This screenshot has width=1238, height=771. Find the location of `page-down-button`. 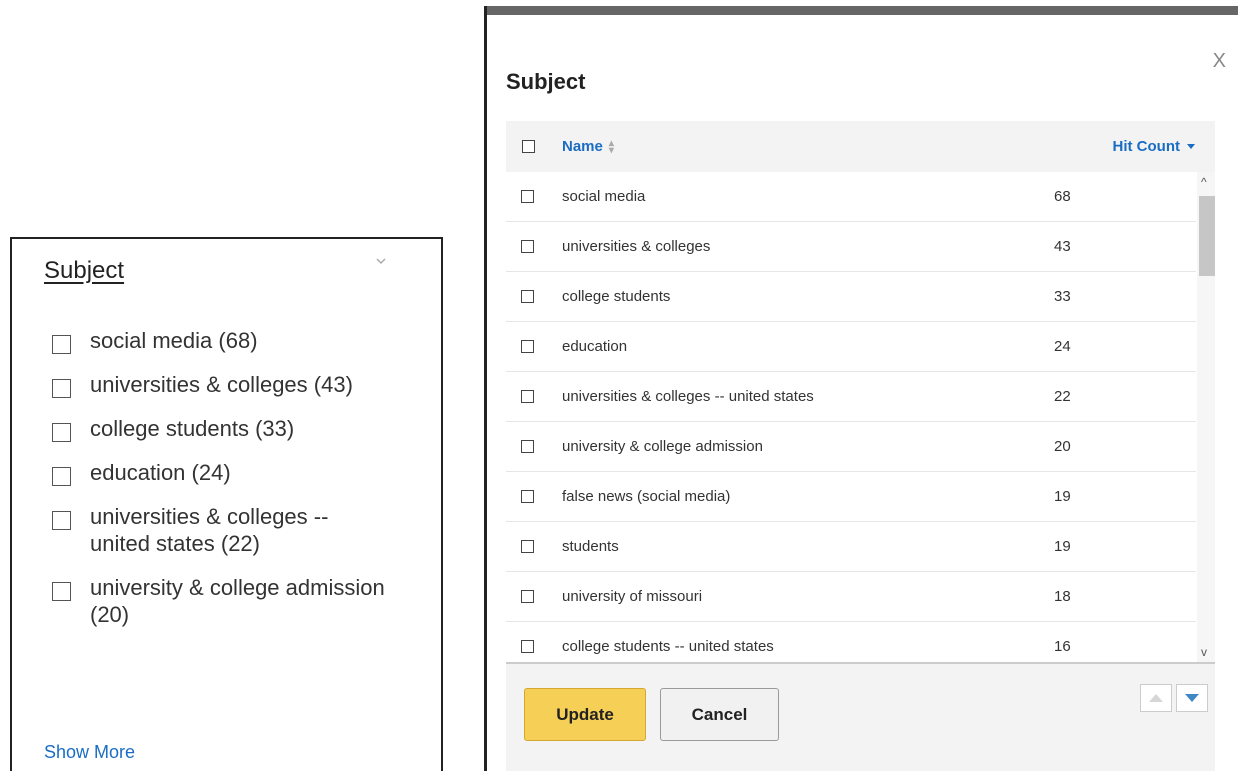

page-down-button is located at coordinates (1192, 698).